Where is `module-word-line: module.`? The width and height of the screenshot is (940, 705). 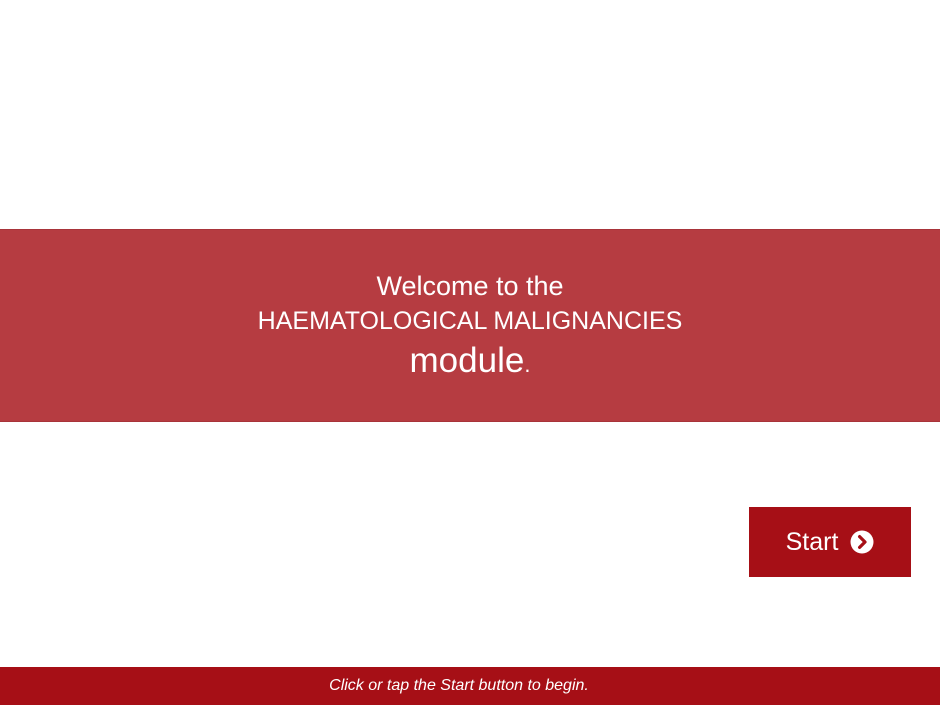
module-word-line: module. is located at coordinates (470, 363).